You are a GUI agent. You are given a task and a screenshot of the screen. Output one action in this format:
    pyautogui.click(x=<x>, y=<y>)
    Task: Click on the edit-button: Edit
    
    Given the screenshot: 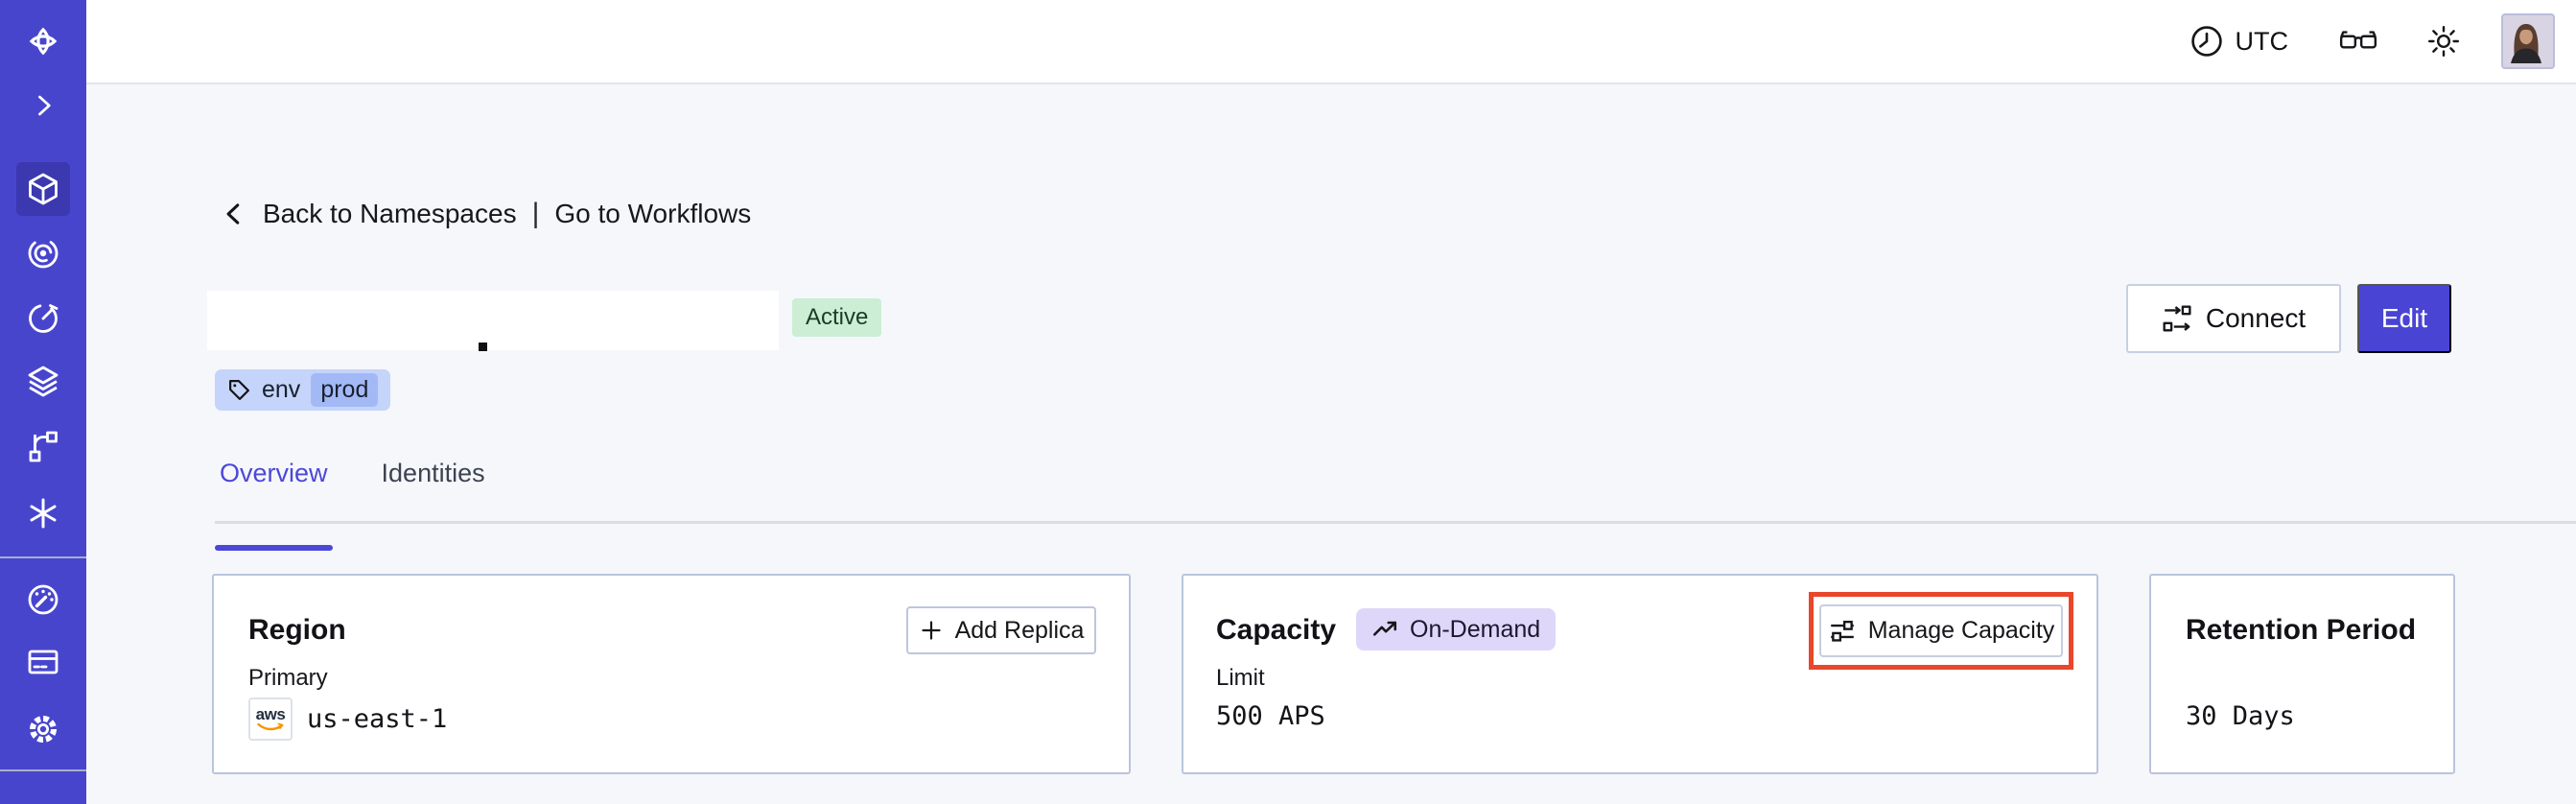 What is the action you would take?
    pyautogui.click(x=2404, y=319)
    